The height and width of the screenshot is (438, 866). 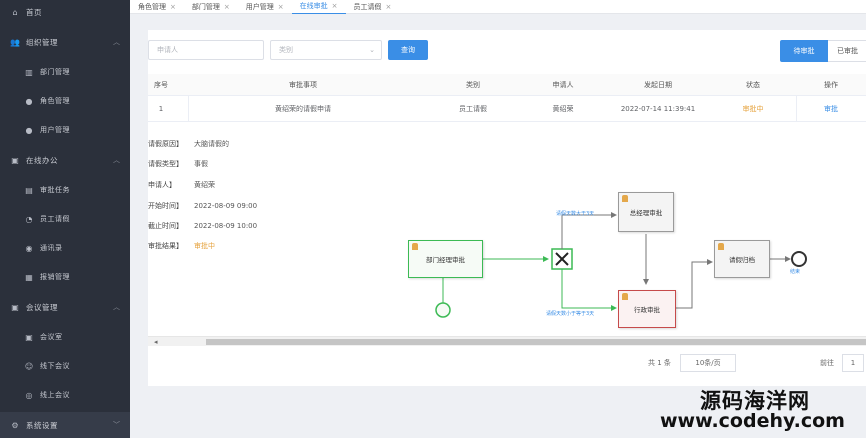 What do you see at coordinates (157, 7) in the screenshot?
I see `tab-role: 角色管理 ×` at bounding box center [157, 7].